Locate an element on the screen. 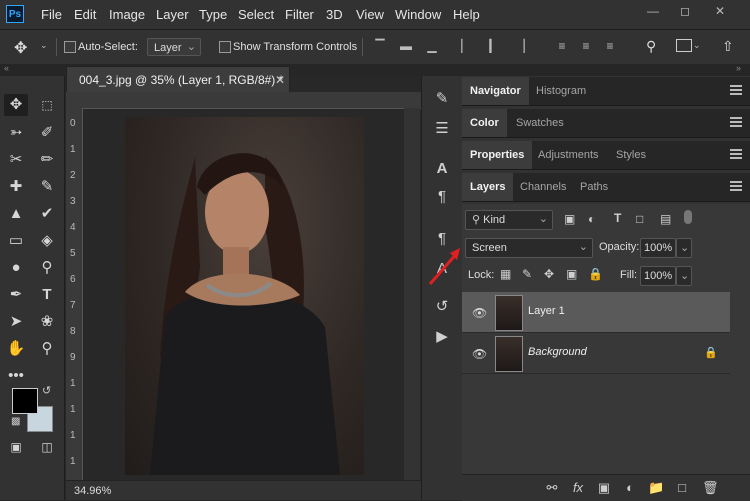  menu-filter: Filter is located at coordinates (299, 14).